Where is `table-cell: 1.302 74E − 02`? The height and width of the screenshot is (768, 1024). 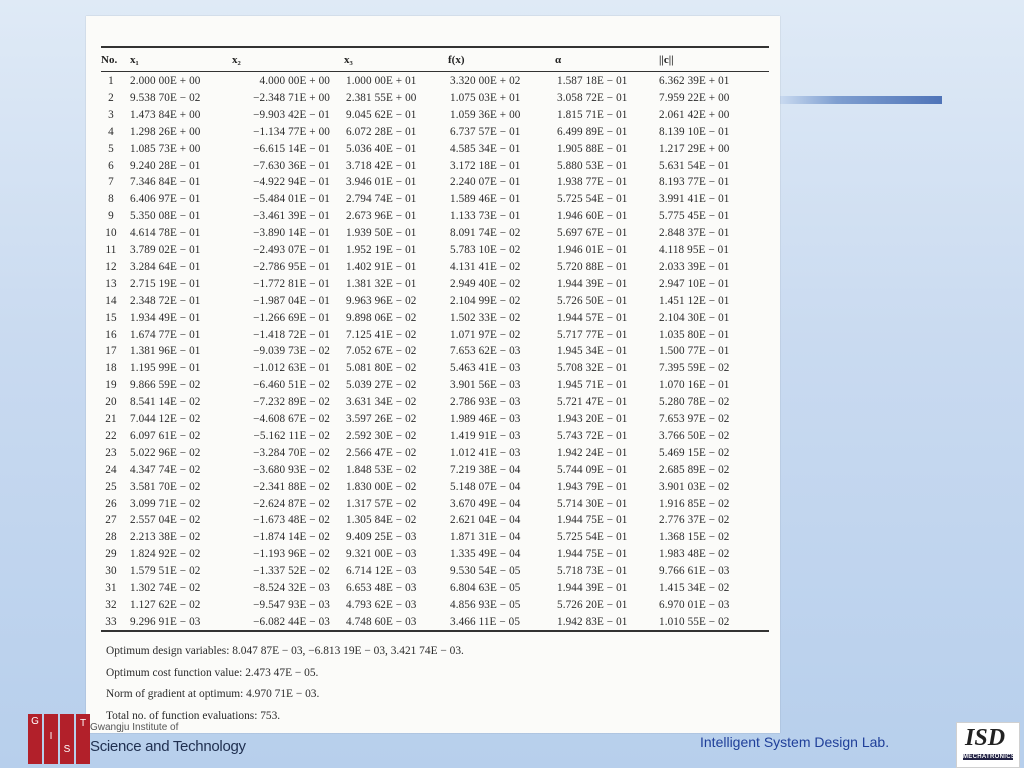
table-cell: 1.302 74E − 02 is located at coordinates (165, 588).